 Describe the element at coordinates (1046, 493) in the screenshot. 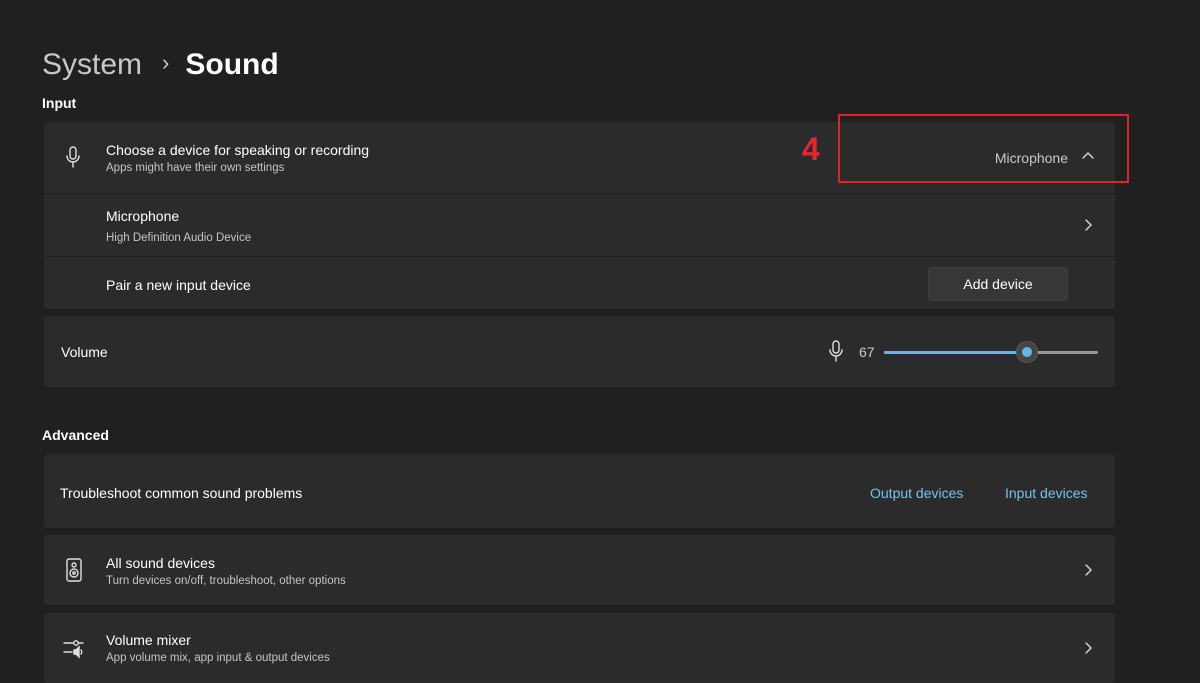

I see `input-devices-link: Input devices` at that location.